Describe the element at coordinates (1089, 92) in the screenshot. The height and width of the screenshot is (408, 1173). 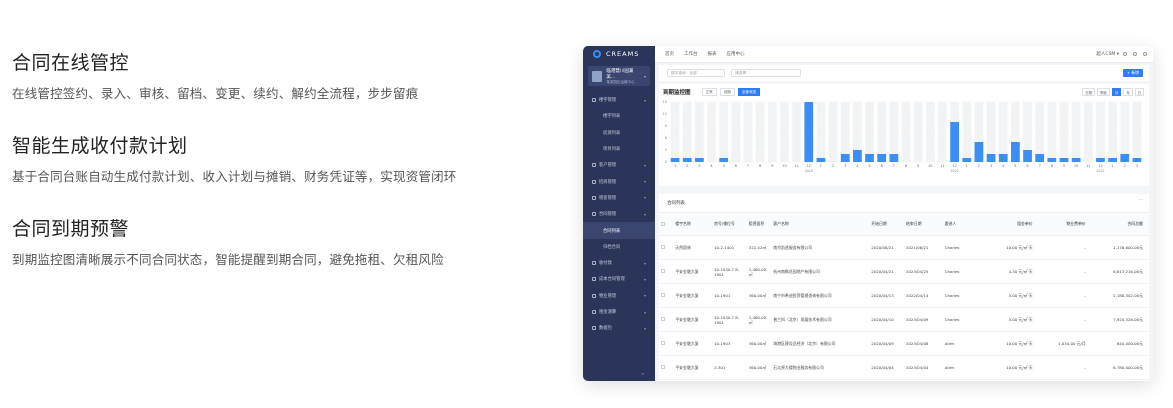
I see `chart-range-button: 日期` at that location.